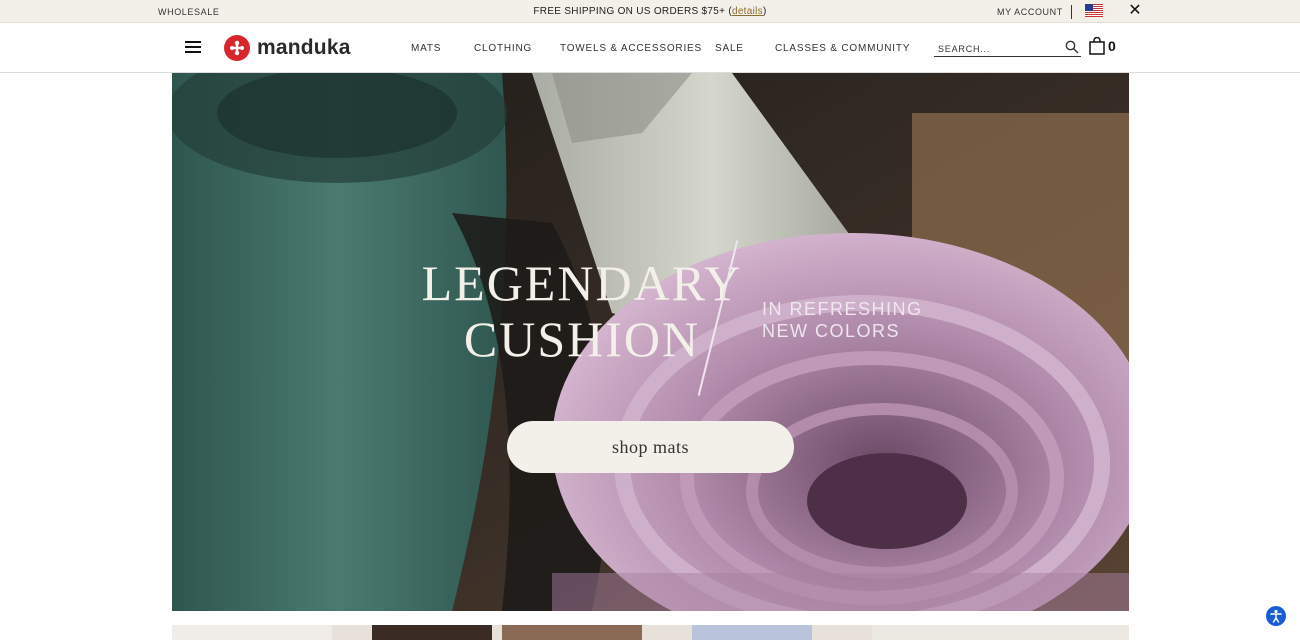 This screenshot has width=1300, height=640. What do you see at coordinates (994, 49) in the screenshot?
I see `search-input` at bounding box center [994, 49].